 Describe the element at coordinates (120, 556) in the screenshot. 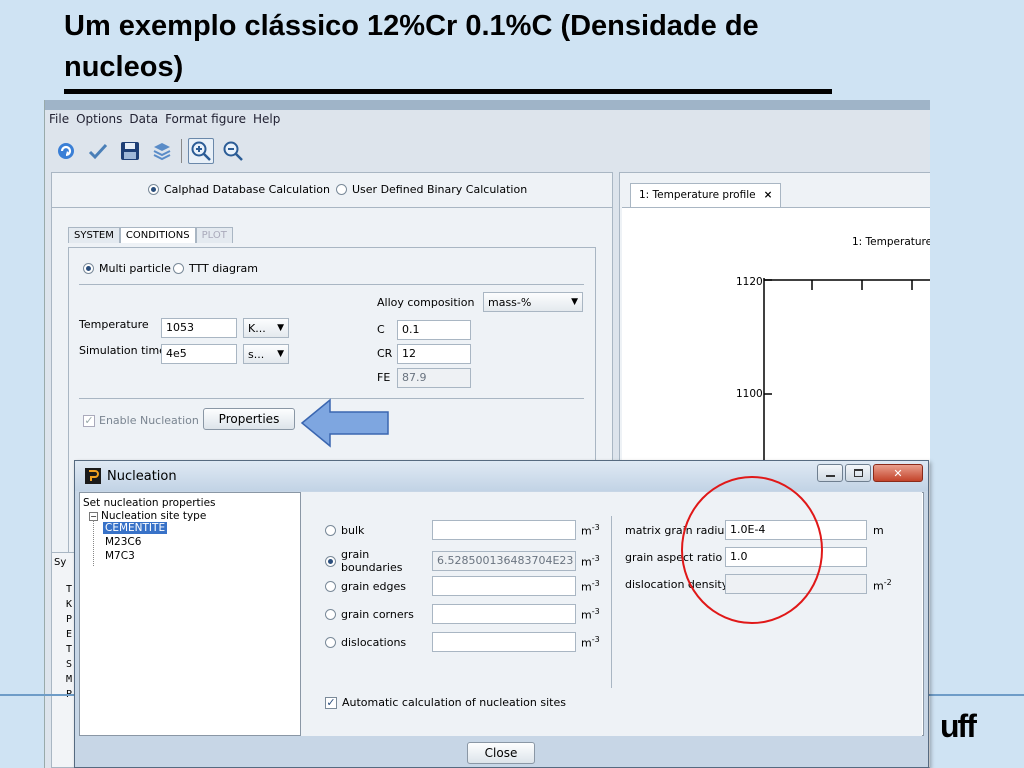

I see `tree-item-m7c3: M7C3` at that location.